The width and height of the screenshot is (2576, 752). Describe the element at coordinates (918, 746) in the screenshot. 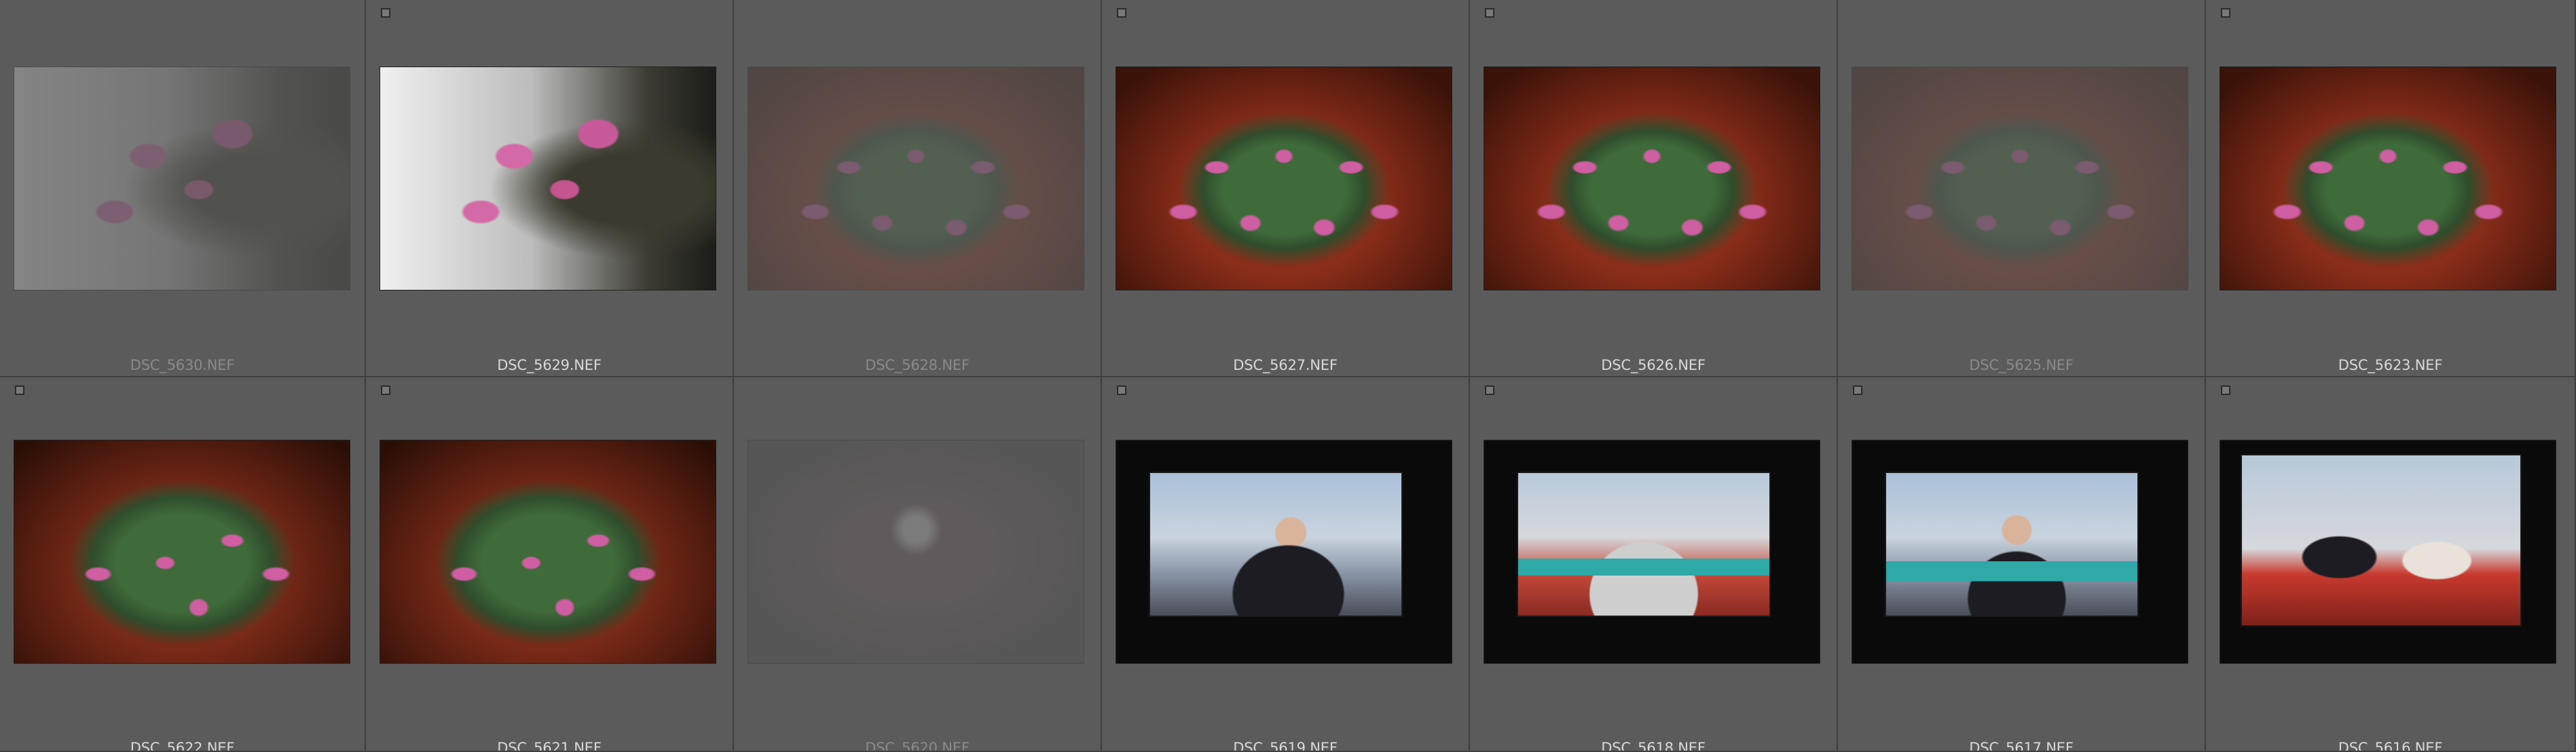

I see `filename-label: DSC_5620.NEF` at that location.